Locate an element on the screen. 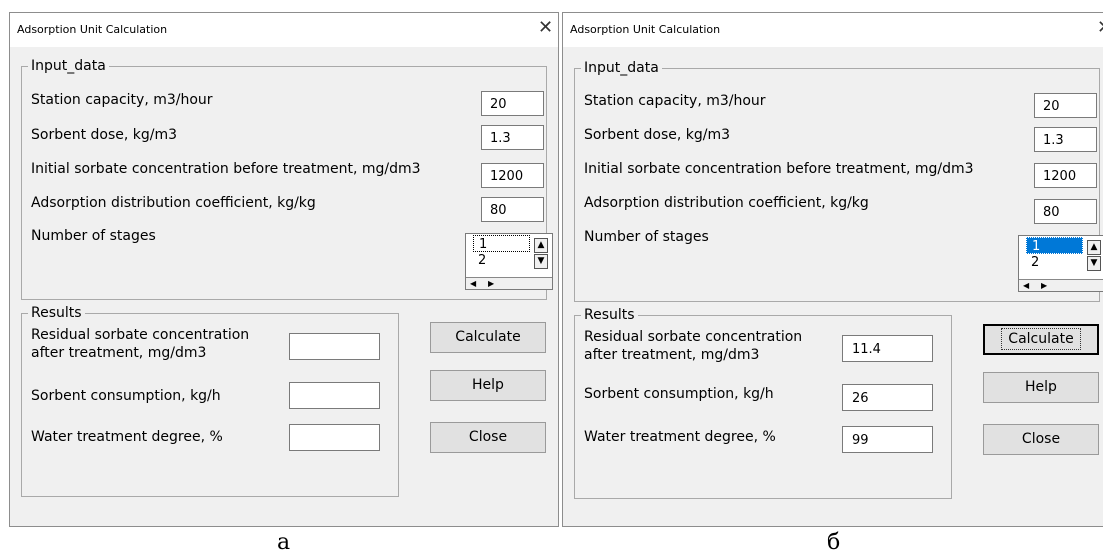 Image resolution: width=1103 pixels, height=559 pixels. sorbent-consumption-output: 26 is located at coordinates (887, 397).